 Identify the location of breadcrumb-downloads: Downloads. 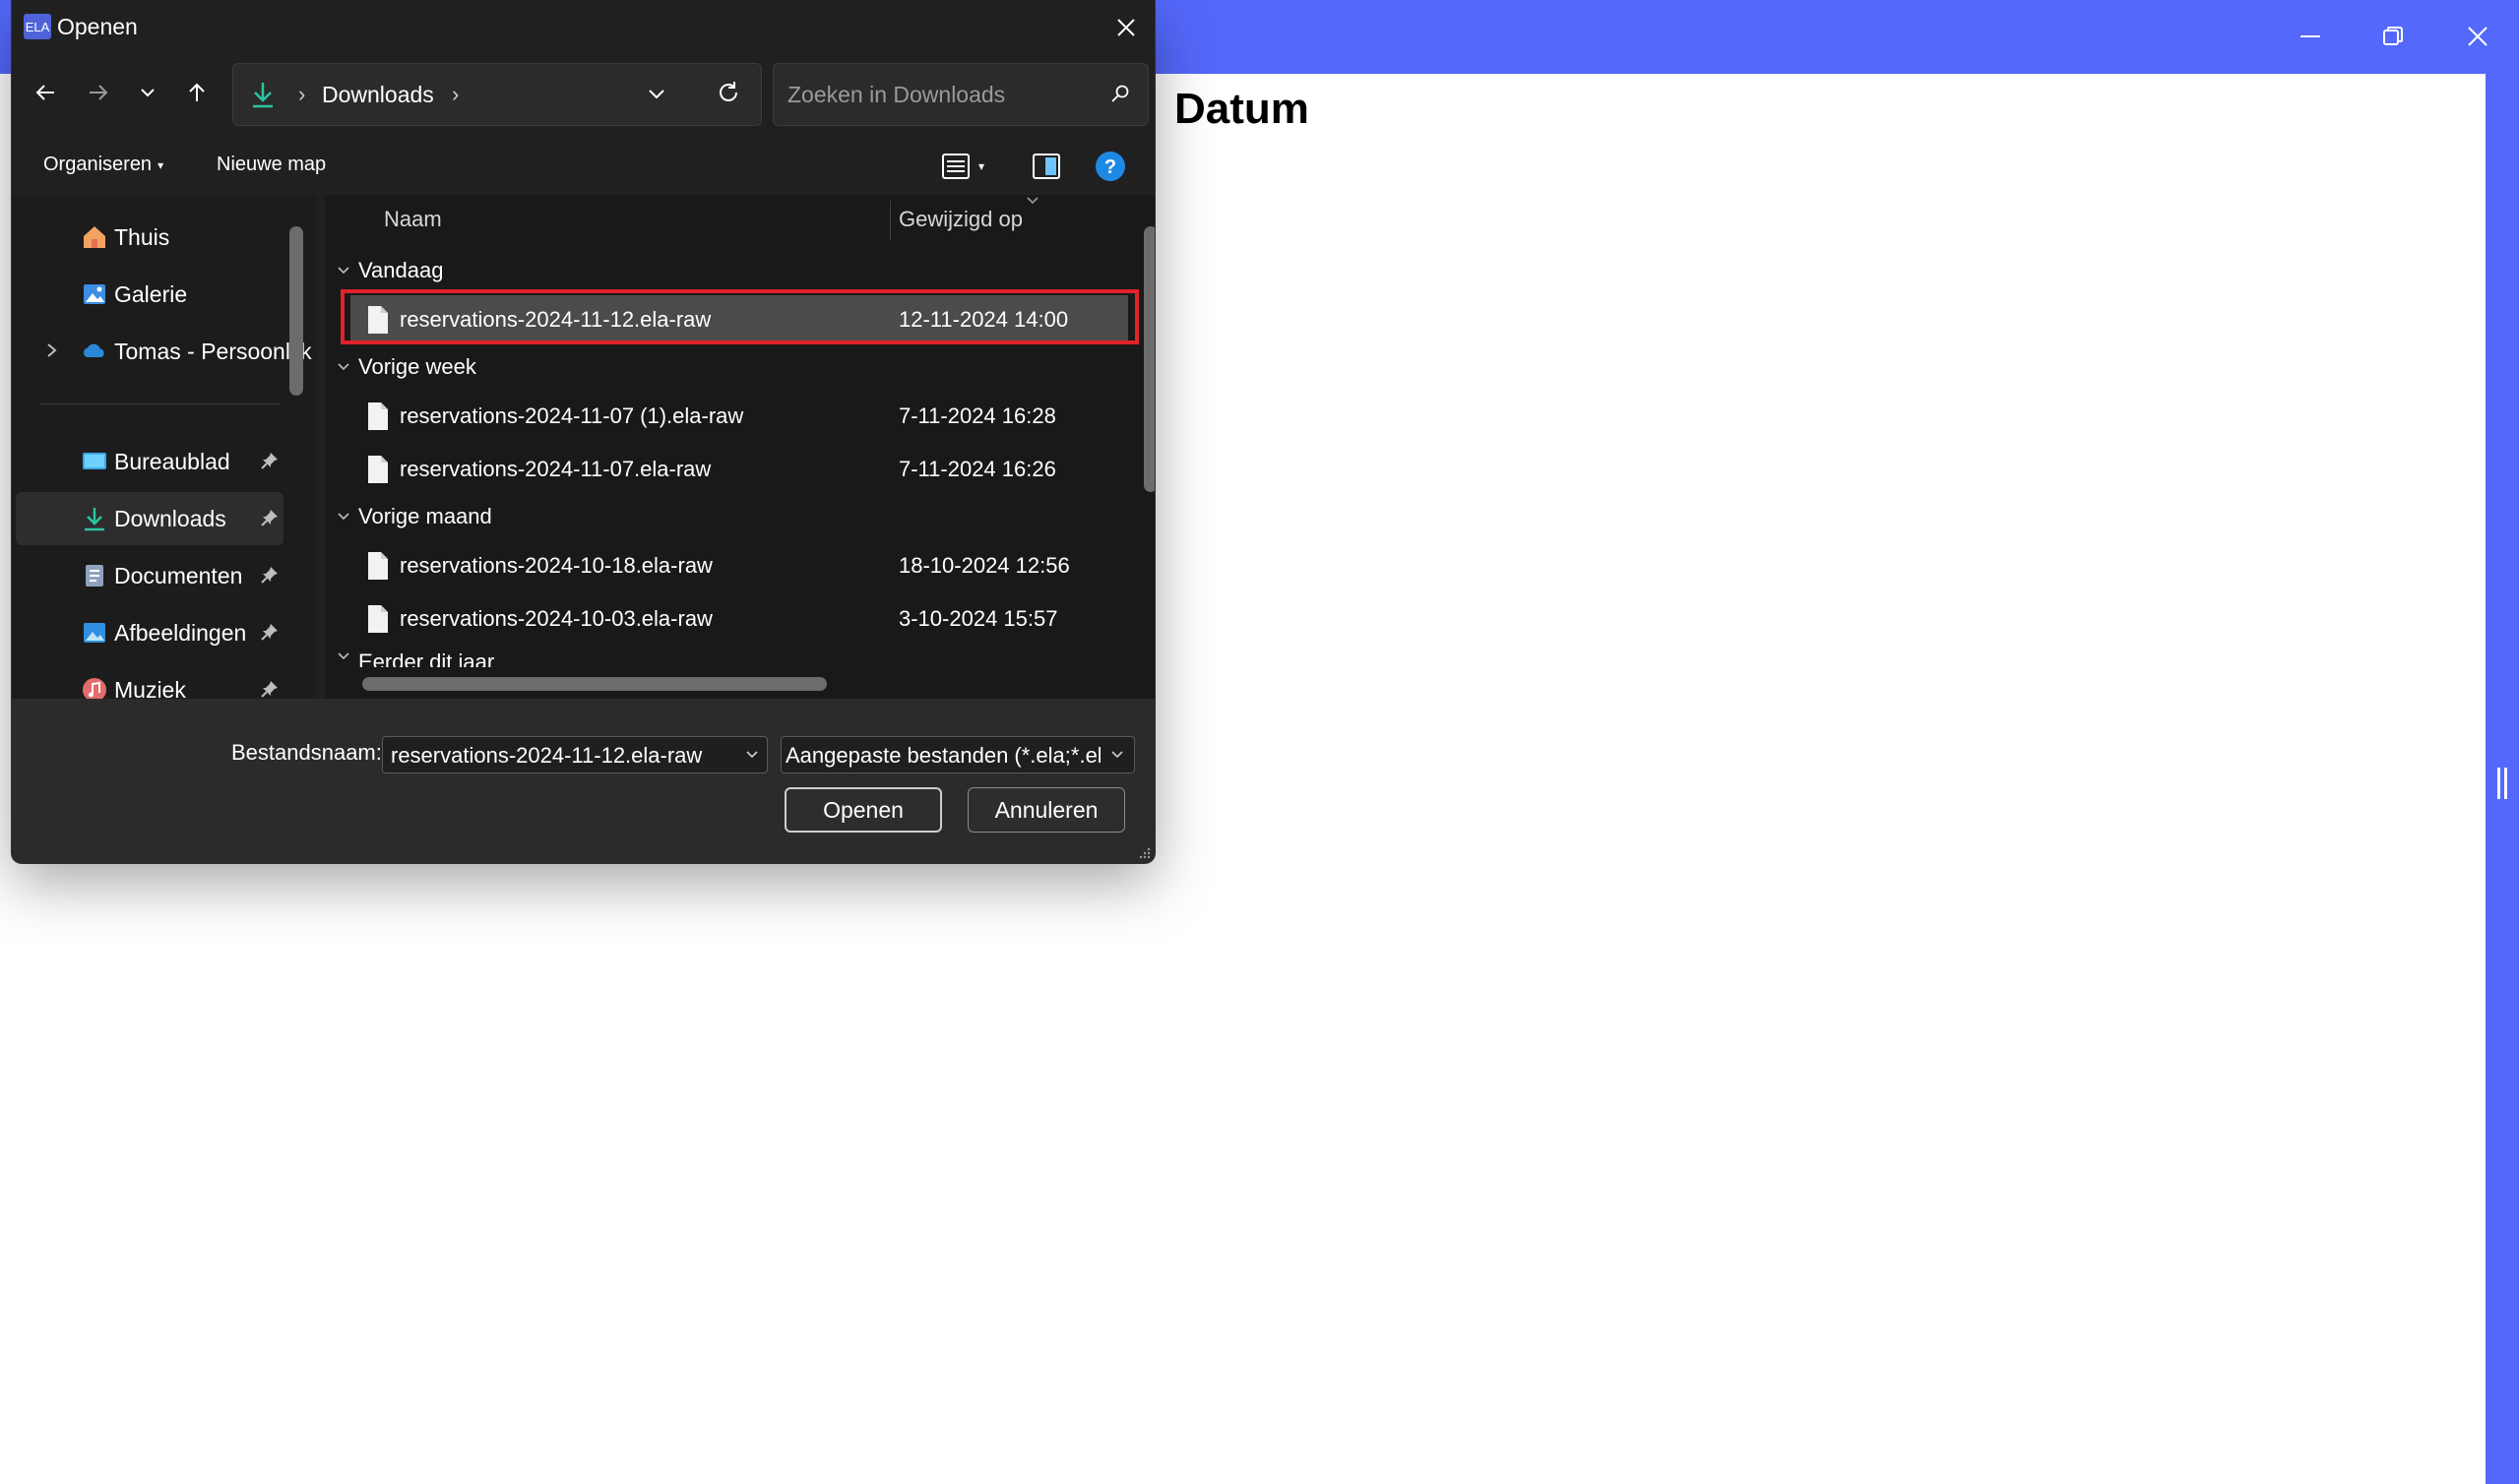
(378, 95).